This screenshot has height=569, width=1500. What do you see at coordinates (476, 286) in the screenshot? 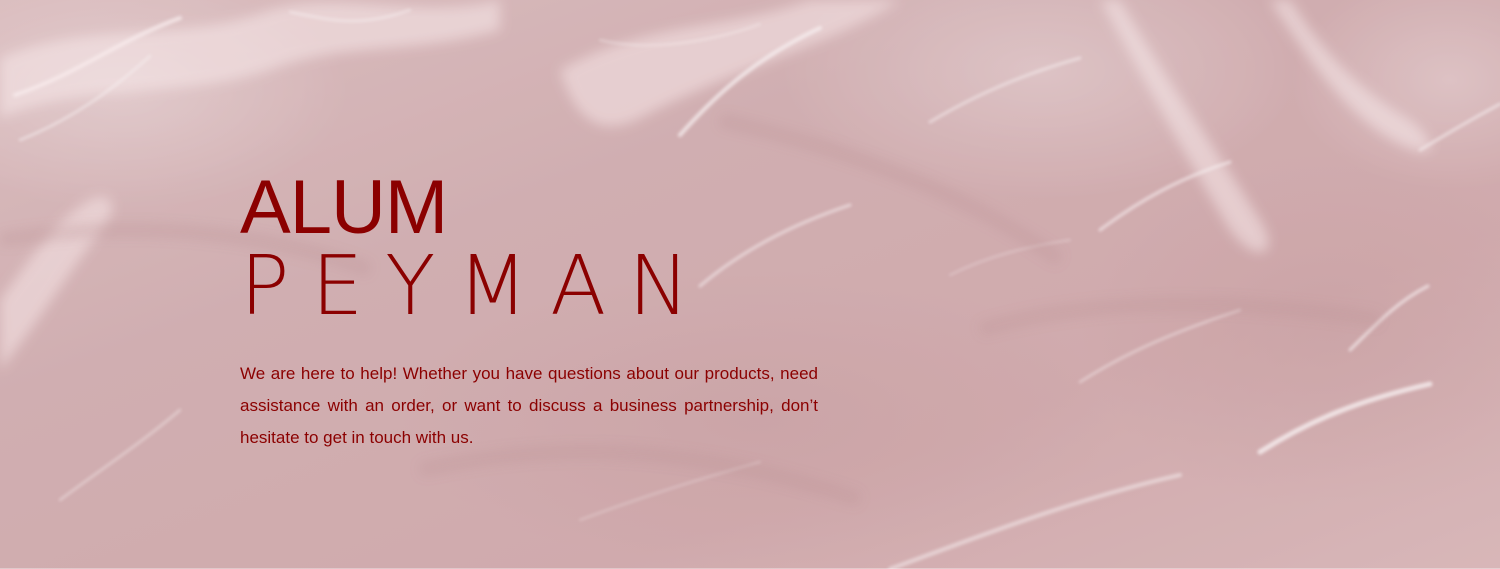
I see `brand-title-peyman: PEYMAN` at bounding box center [476, 286].